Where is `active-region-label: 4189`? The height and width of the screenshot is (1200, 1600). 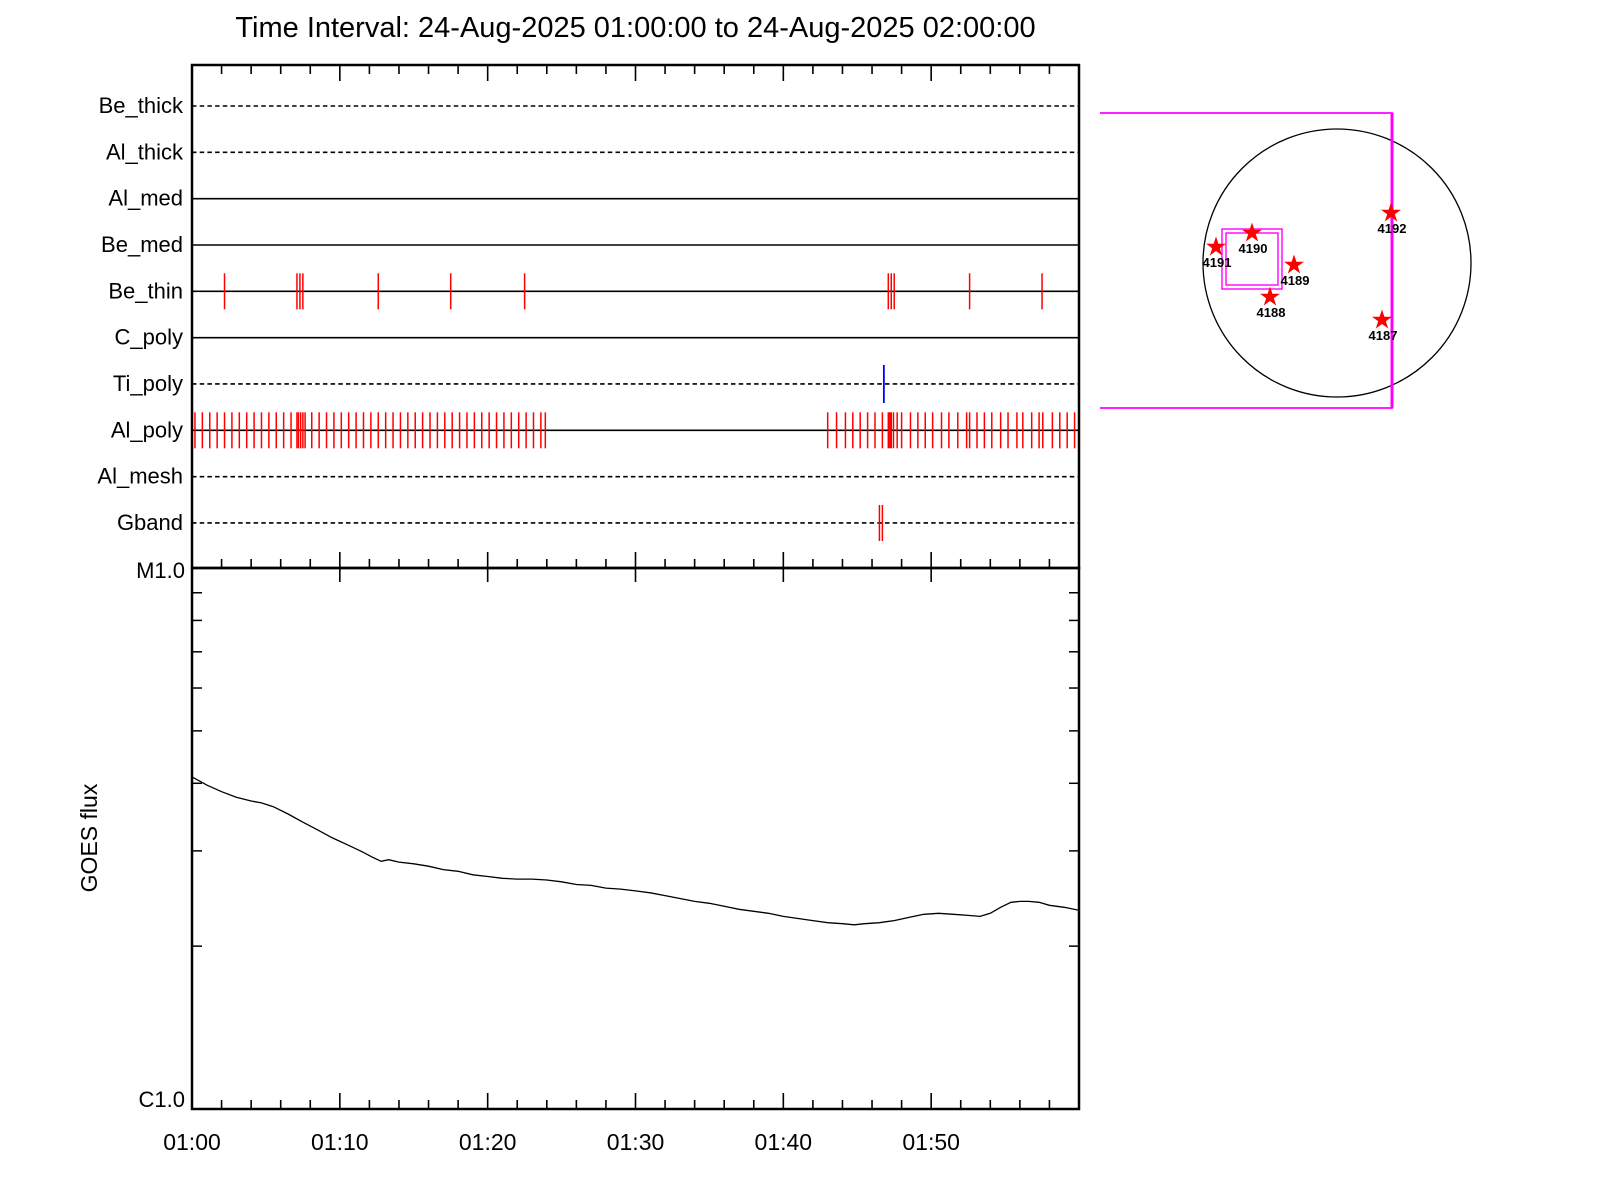
active-region-label: 4189 is located at coordinates (1295, 280).